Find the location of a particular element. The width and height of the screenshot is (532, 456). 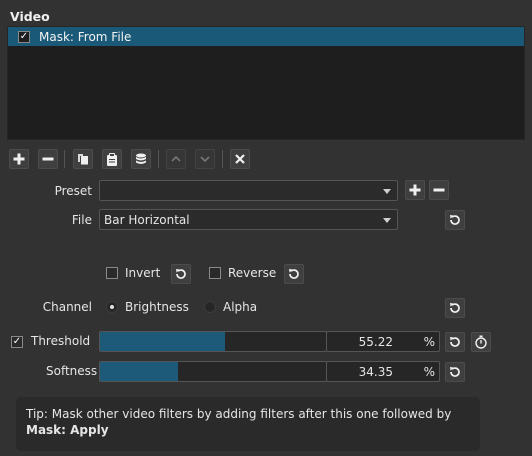

chevron-up-icon is located at coordinates (176, 158).